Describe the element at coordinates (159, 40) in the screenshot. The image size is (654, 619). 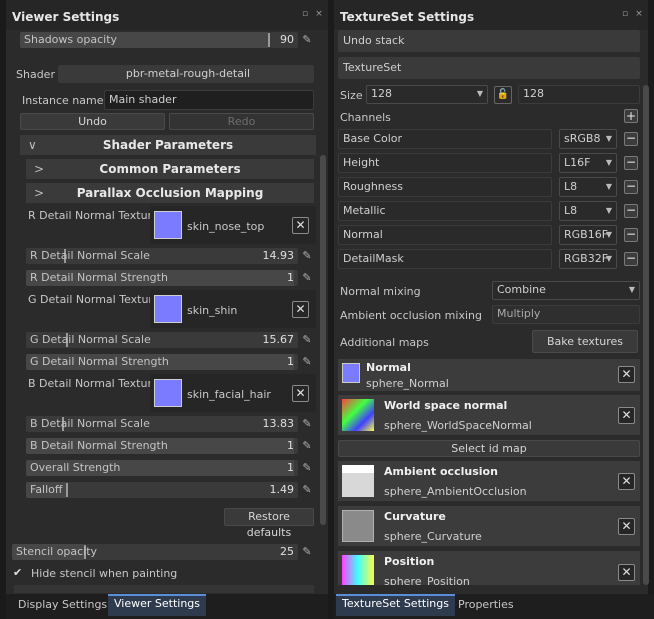
I see `shadows-opacity-slider: Shadows opacity 90` at that location.